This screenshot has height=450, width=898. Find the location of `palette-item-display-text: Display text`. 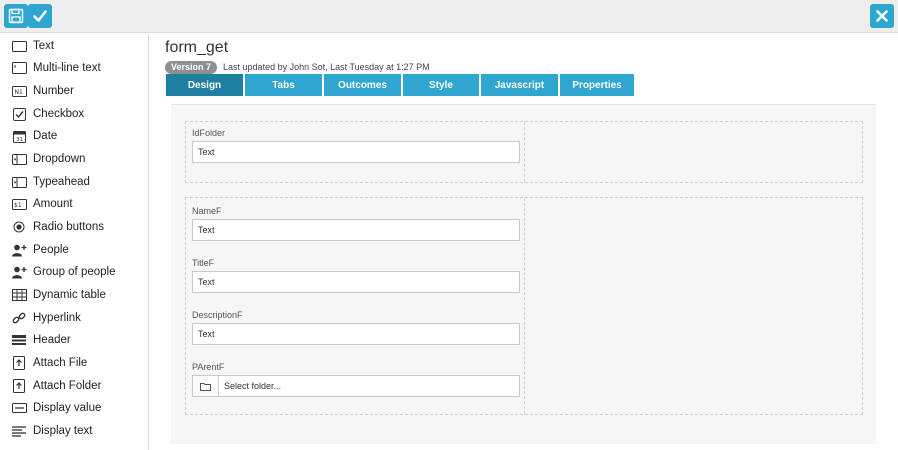

palette-item-display-text: Display text is located at coordinates (79, 431).